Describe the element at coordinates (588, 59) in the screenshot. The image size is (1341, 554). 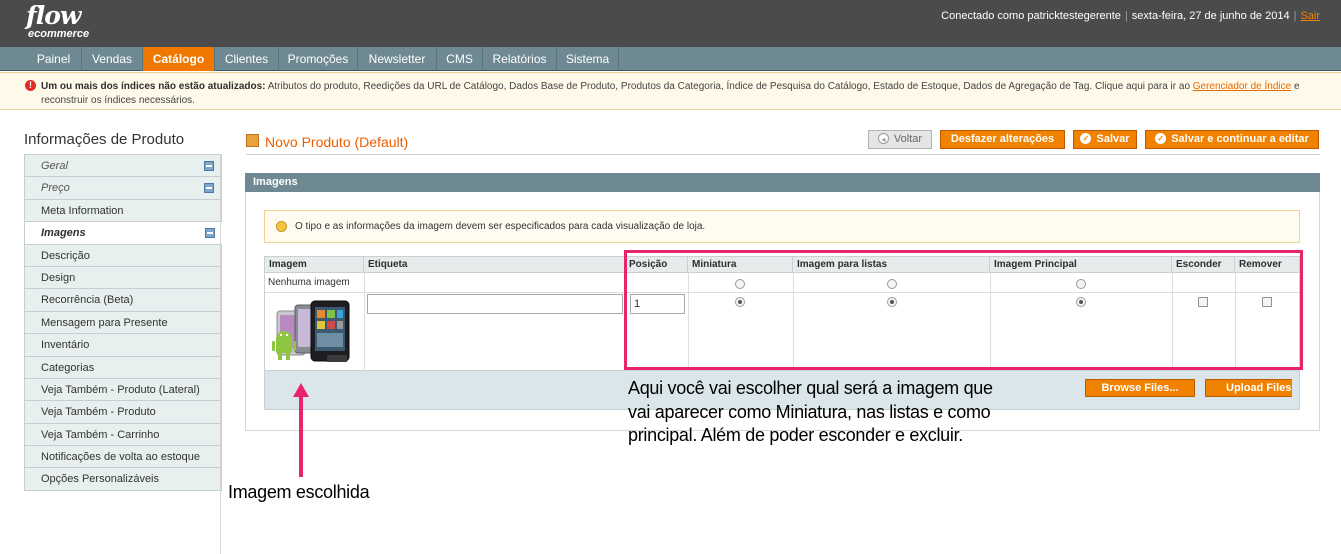
I see `nav-item-sistema: Sistema` at that location.